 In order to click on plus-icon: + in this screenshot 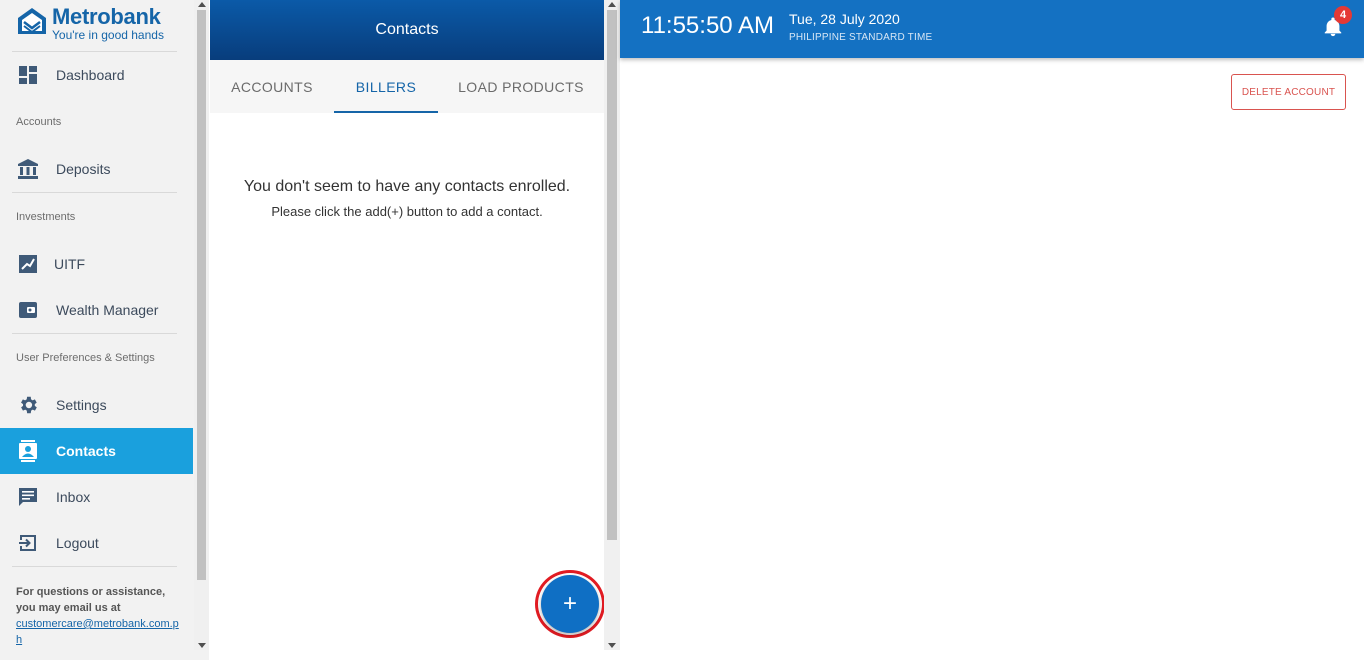, I will do `click(569, 603)`.